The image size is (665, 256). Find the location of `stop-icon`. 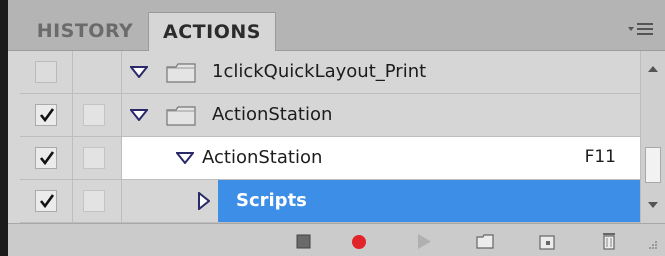

stop-icon is located at coordinates (303, 241).